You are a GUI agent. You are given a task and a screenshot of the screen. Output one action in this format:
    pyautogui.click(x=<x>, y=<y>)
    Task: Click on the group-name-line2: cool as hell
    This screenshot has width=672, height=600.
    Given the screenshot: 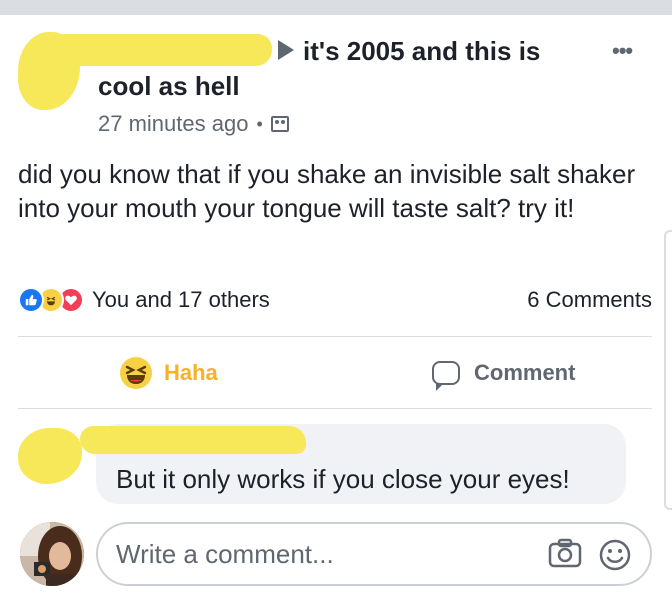 What is the action you would take?
    pyautogui.click(x=169, y=86)
    